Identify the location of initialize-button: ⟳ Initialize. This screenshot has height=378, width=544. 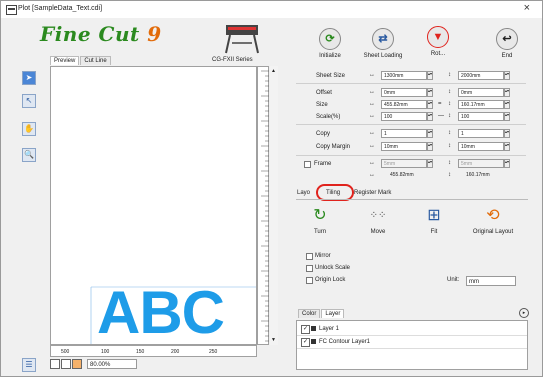
(330, 43).